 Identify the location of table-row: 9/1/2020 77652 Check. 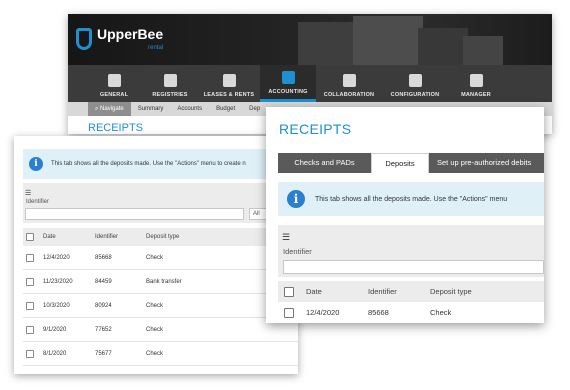
(160, 330).